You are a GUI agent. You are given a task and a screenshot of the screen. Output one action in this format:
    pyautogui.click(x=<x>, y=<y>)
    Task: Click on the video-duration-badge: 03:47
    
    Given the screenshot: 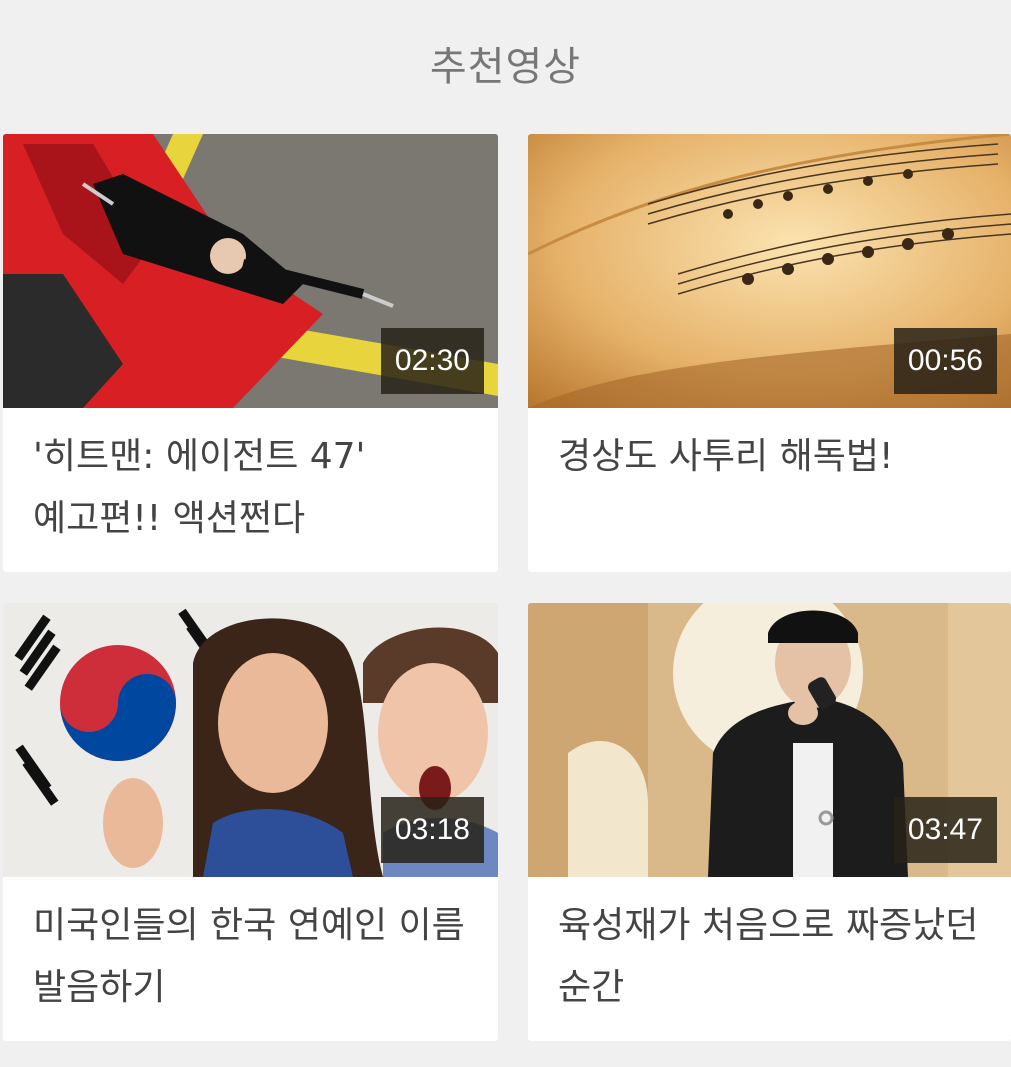 What is the action you would take?
    pyautogui.click(x=945, y=830)
    